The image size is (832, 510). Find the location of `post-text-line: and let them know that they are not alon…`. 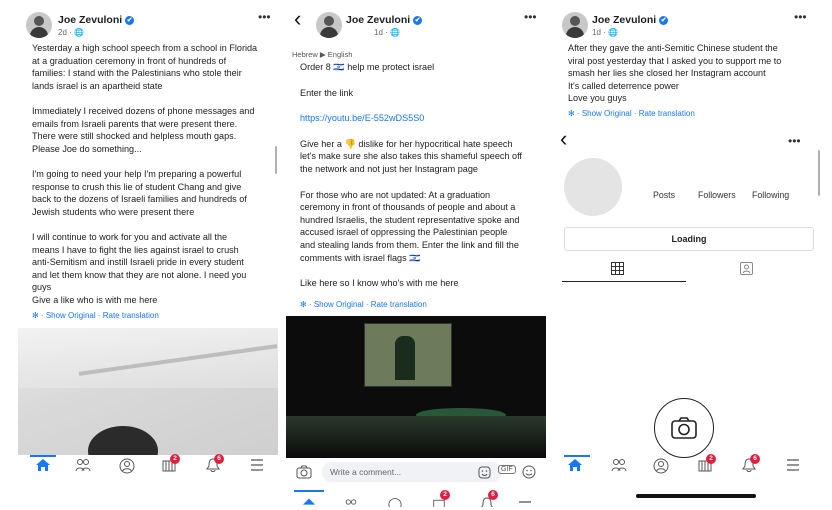

post-text-line: and let them know that they are not alon… is located at coordinates (139, 274).